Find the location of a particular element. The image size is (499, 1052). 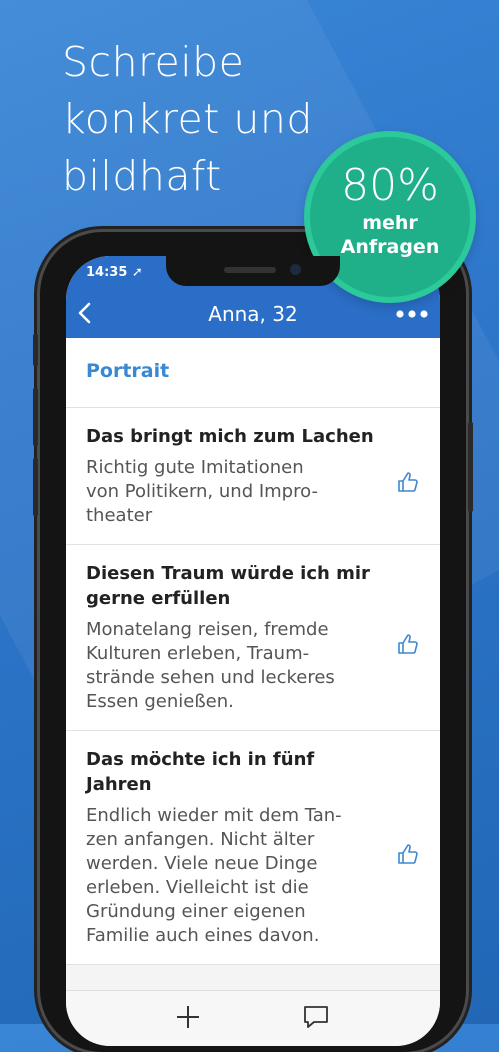

status-time: 14:35 ➚ is located at coordinates (114, 272).